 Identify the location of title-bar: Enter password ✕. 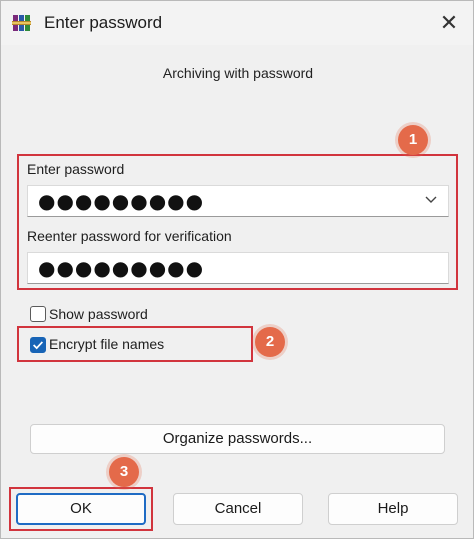
(237, 23).